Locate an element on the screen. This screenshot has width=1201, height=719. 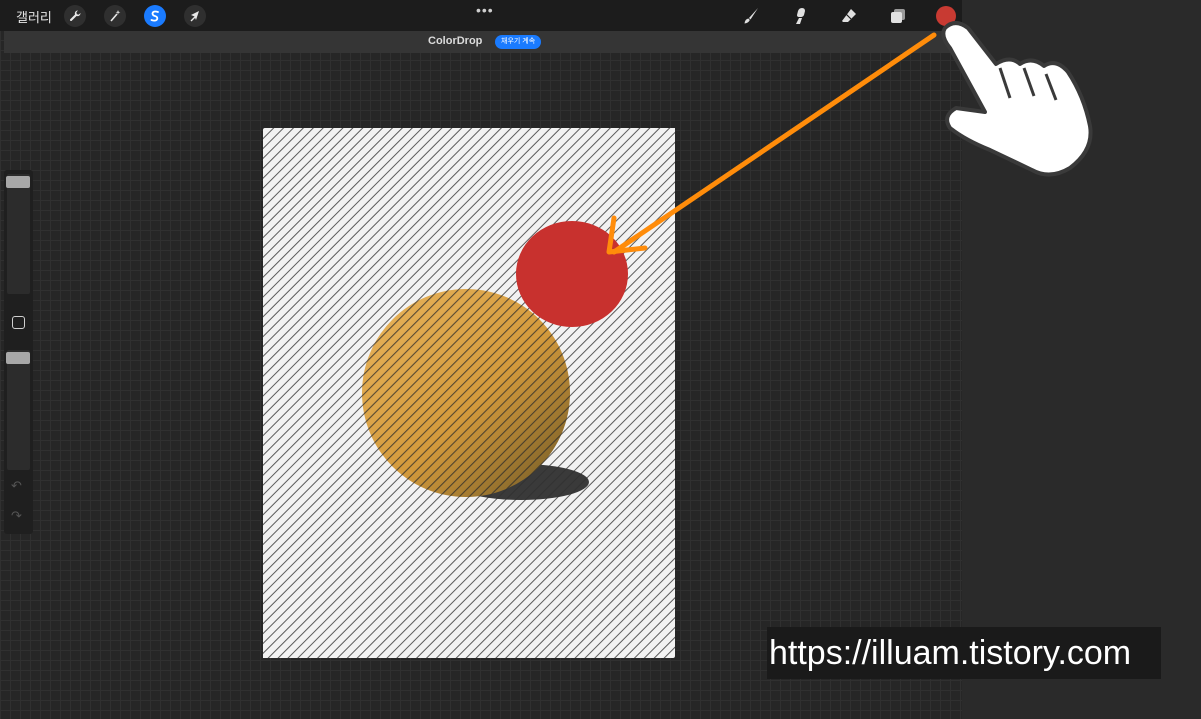
layers-button is located at coordinates (898, 16).